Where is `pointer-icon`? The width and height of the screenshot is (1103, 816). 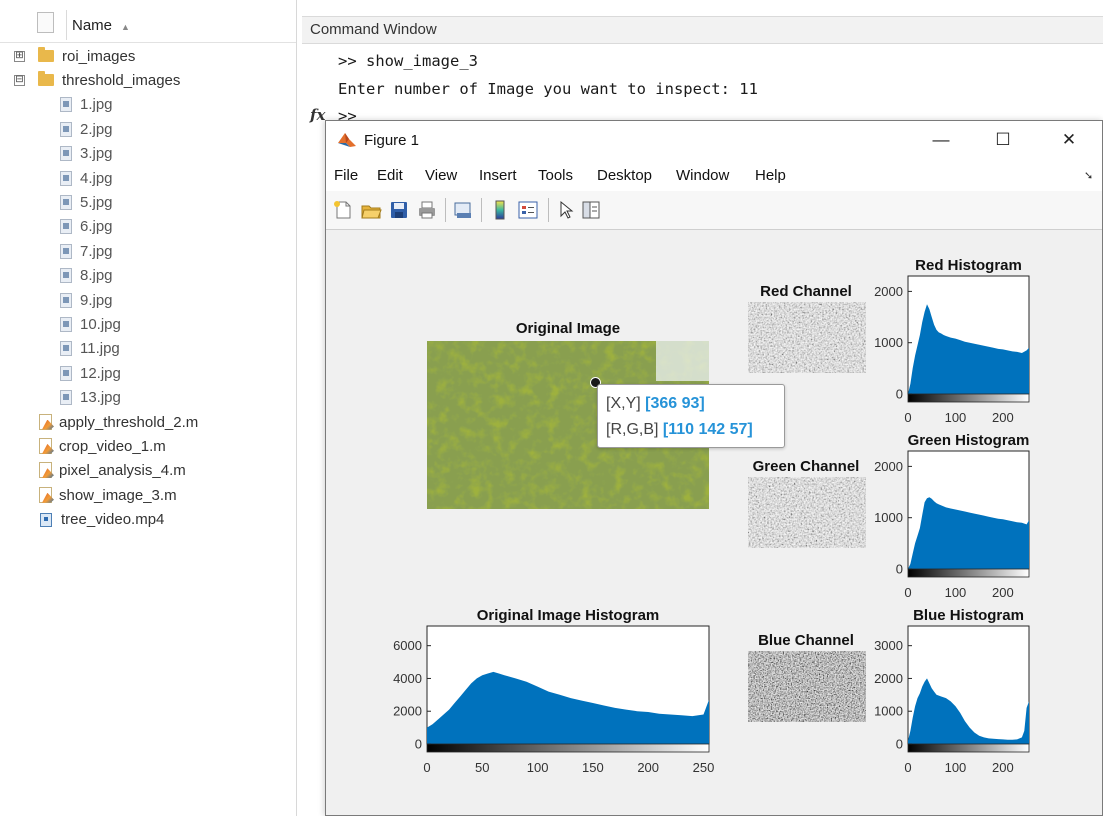 pointer-icon is located at coordinates (566, 210).